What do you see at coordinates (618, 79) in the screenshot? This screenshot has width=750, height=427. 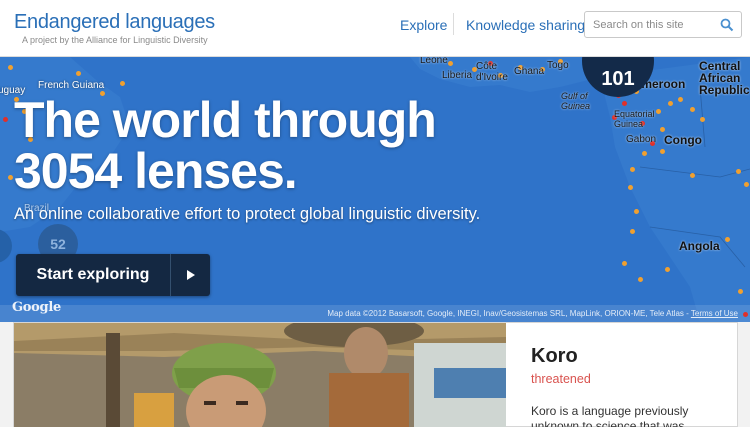 I see `cluster-count: 101` at bounding box center [618, 79].